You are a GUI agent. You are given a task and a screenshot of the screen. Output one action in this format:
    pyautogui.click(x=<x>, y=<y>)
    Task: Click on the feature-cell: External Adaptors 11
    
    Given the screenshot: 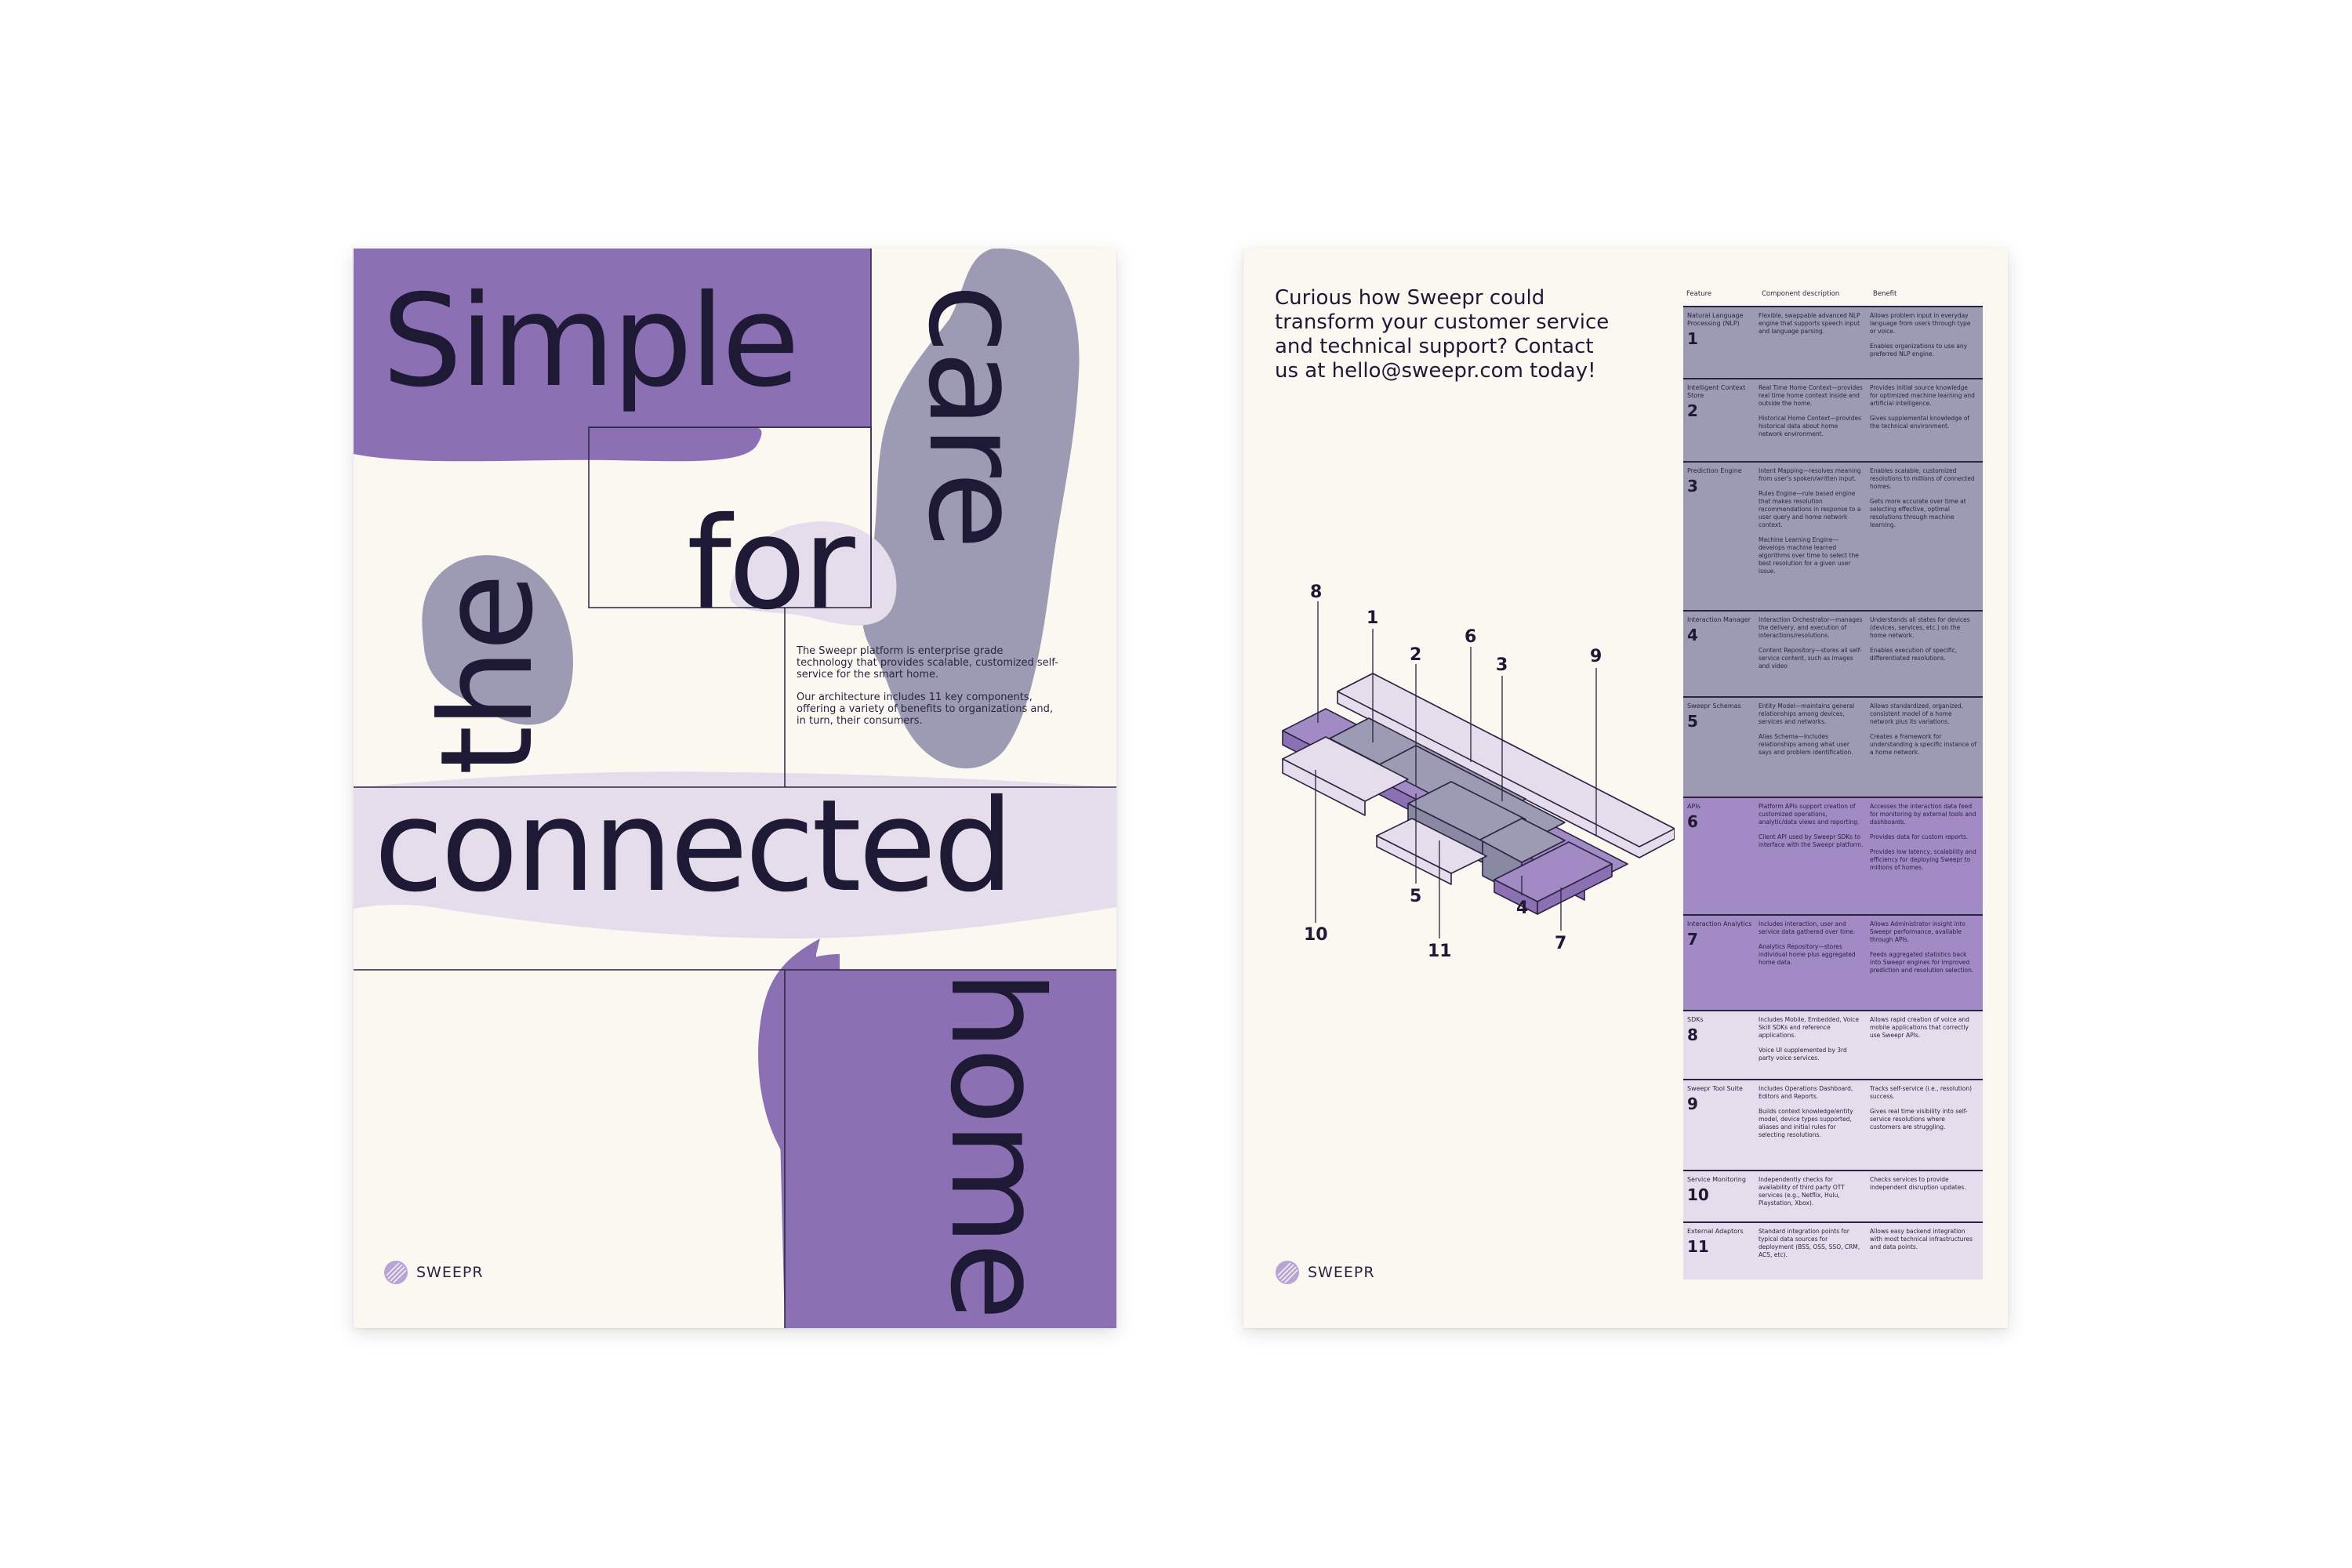 What is the action you would take?
    pyautogui.click(x=1721, y=1253)
    